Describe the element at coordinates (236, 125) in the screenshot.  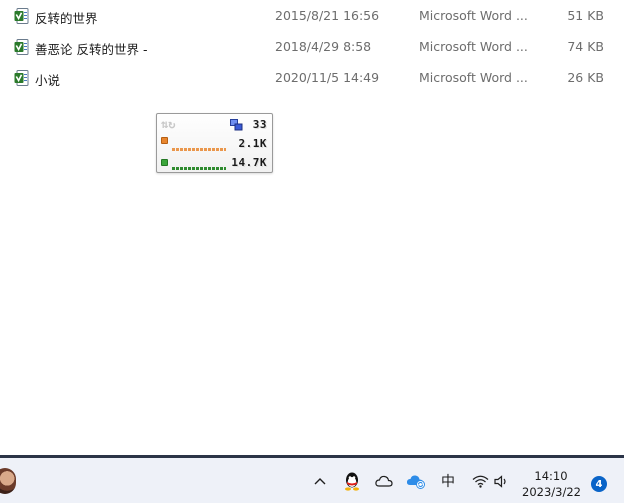
I see `connections-icon` at that location.